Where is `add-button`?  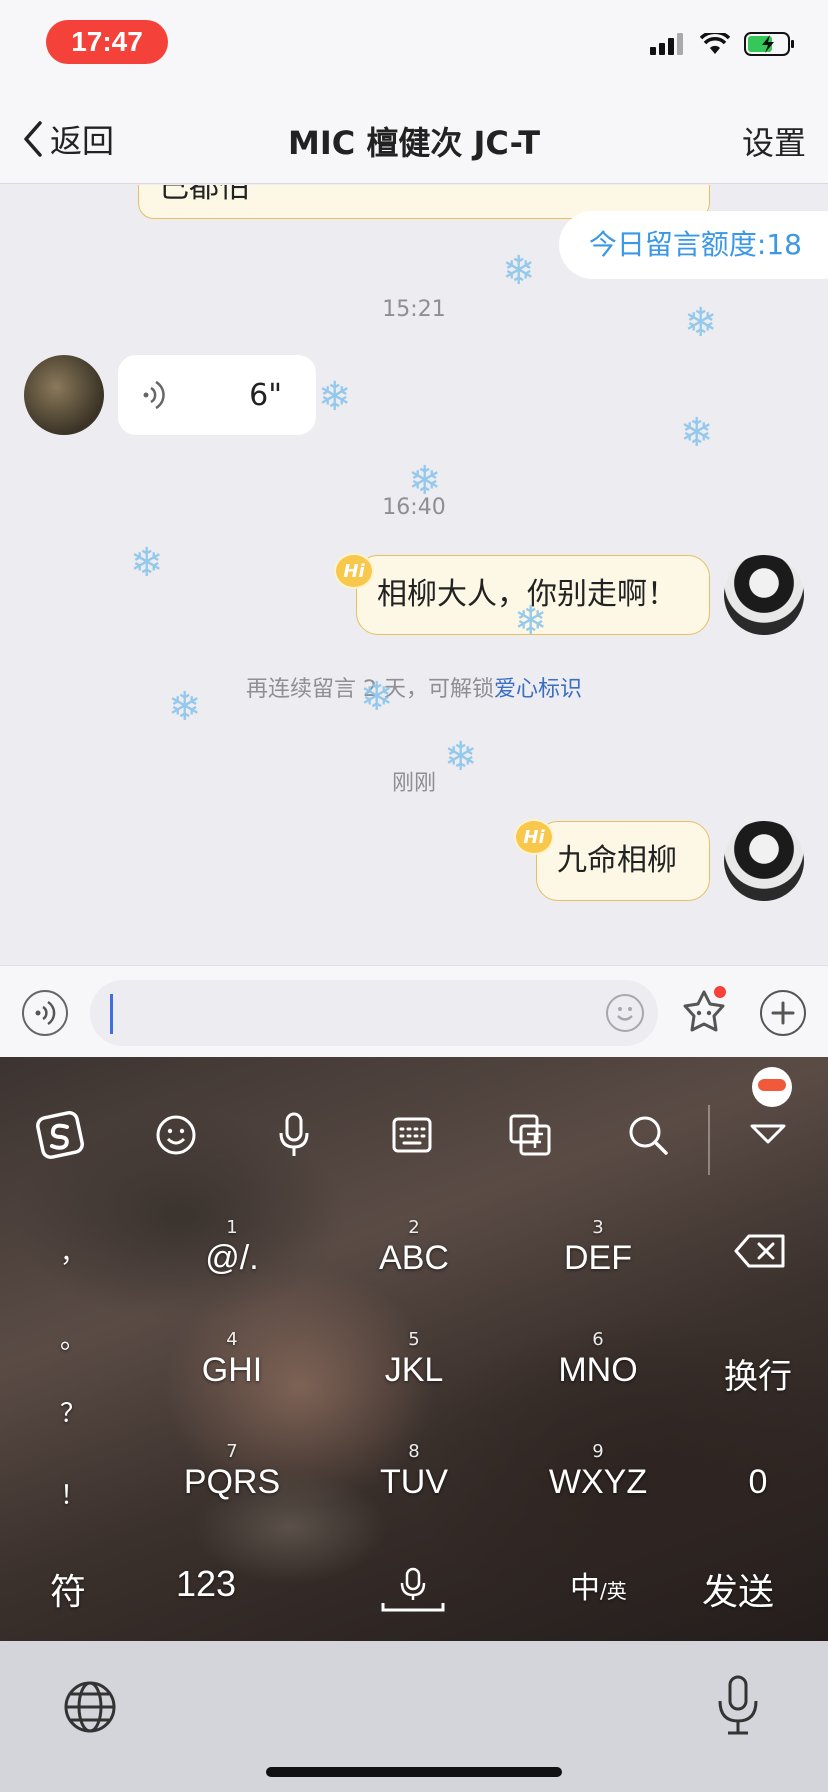
add-button is located at coordinates (783, 1013).